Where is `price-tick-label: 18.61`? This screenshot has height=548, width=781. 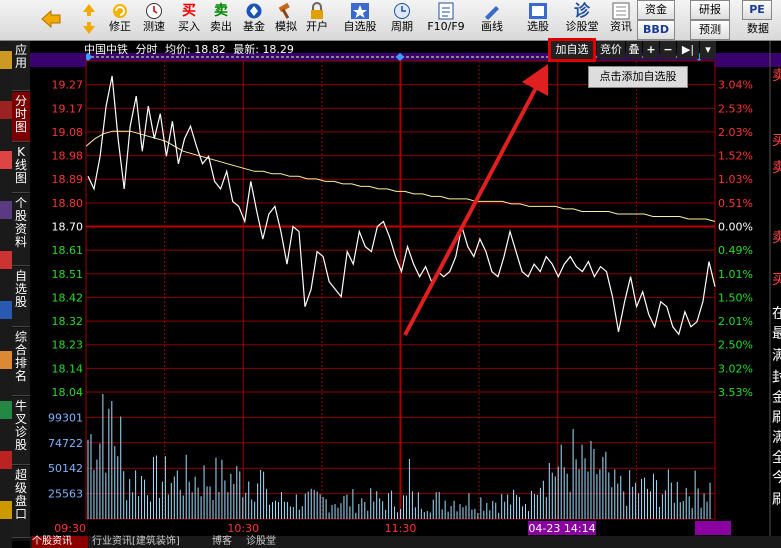
price-tick-label: 18.61 is located at coordinates (68, 250).